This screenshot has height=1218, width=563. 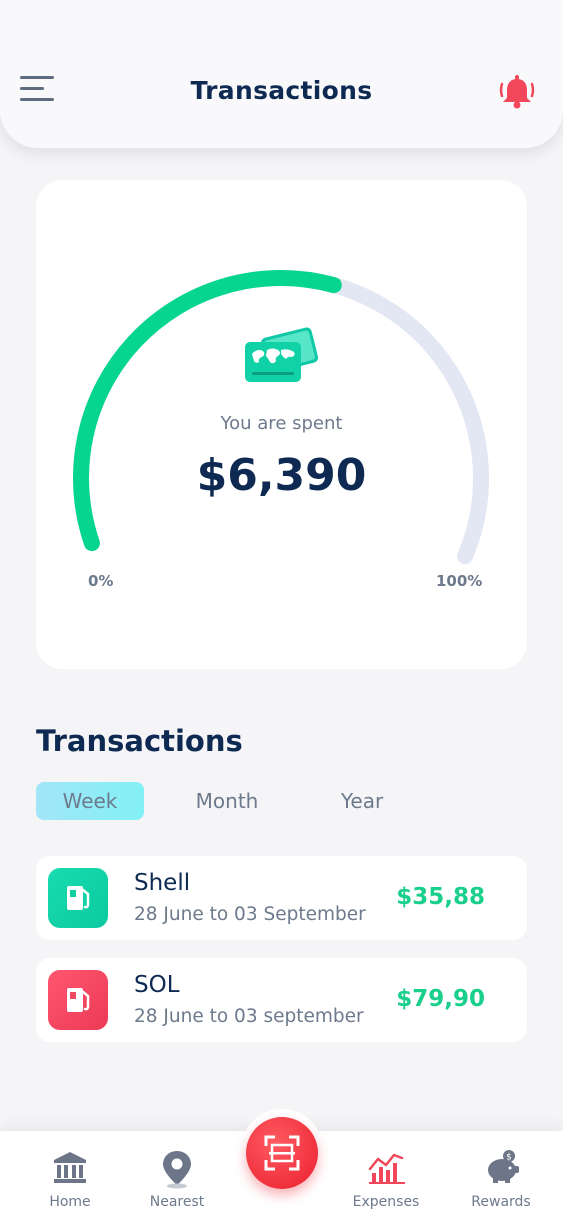 I want to click on spent-label: You are spent, so click(x=281, y=423).